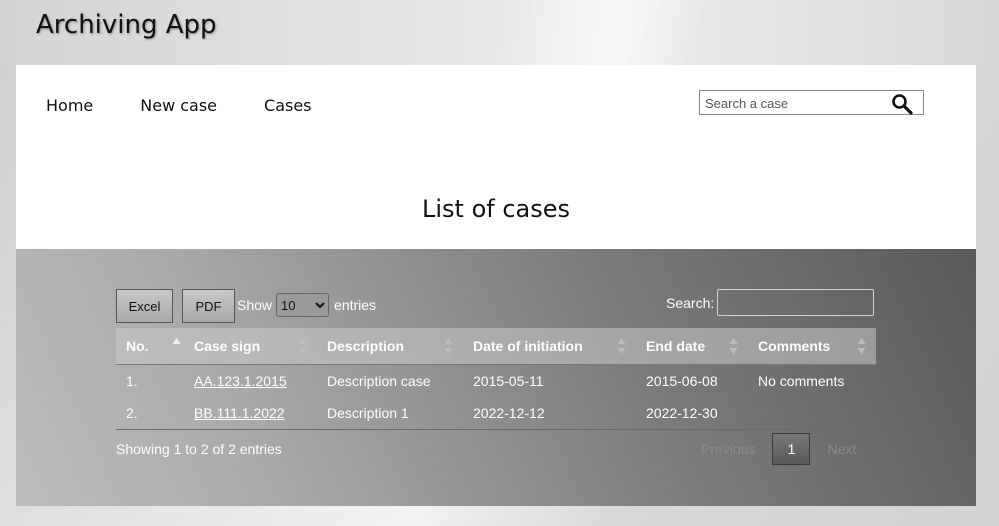 The image size is (999, 526). Describe the element at coordinates (690, 302) in the screenshot. I see `filter-label: Search:` at that location.